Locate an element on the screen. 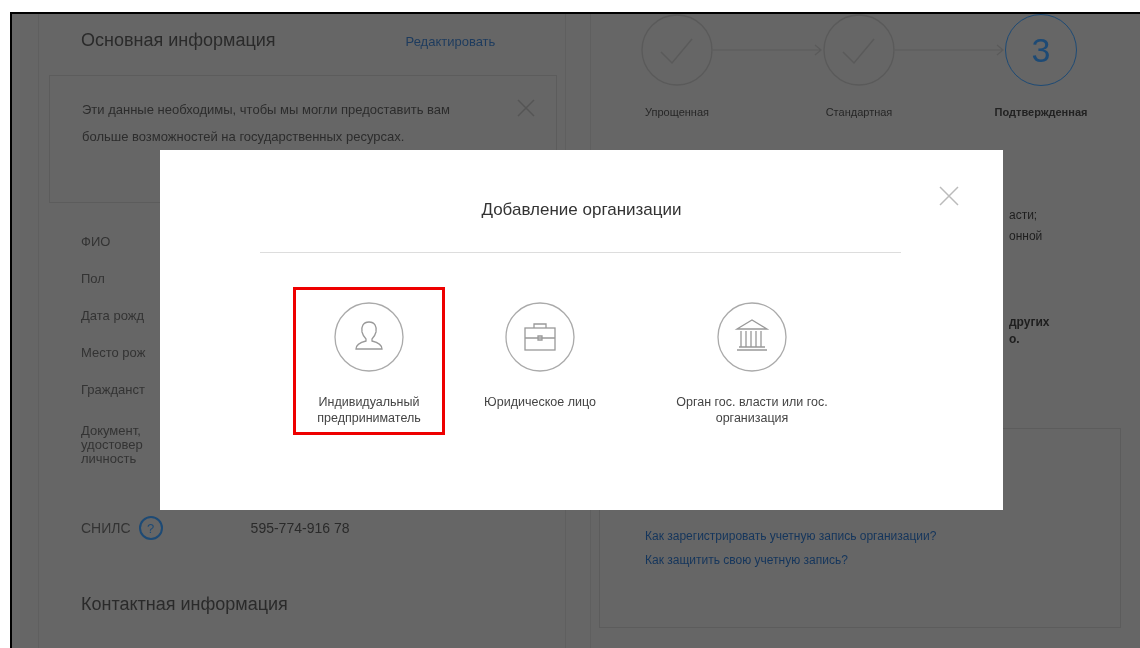 The width and height of the screenshot is (1140, 648). person-icon is located at coordinates (369, 337).